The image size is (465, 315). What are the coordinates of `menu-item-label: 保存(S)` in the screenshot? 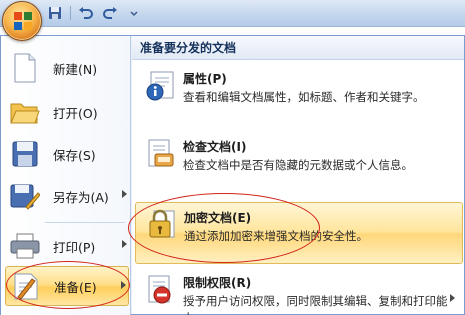 It's located at (74, 155).